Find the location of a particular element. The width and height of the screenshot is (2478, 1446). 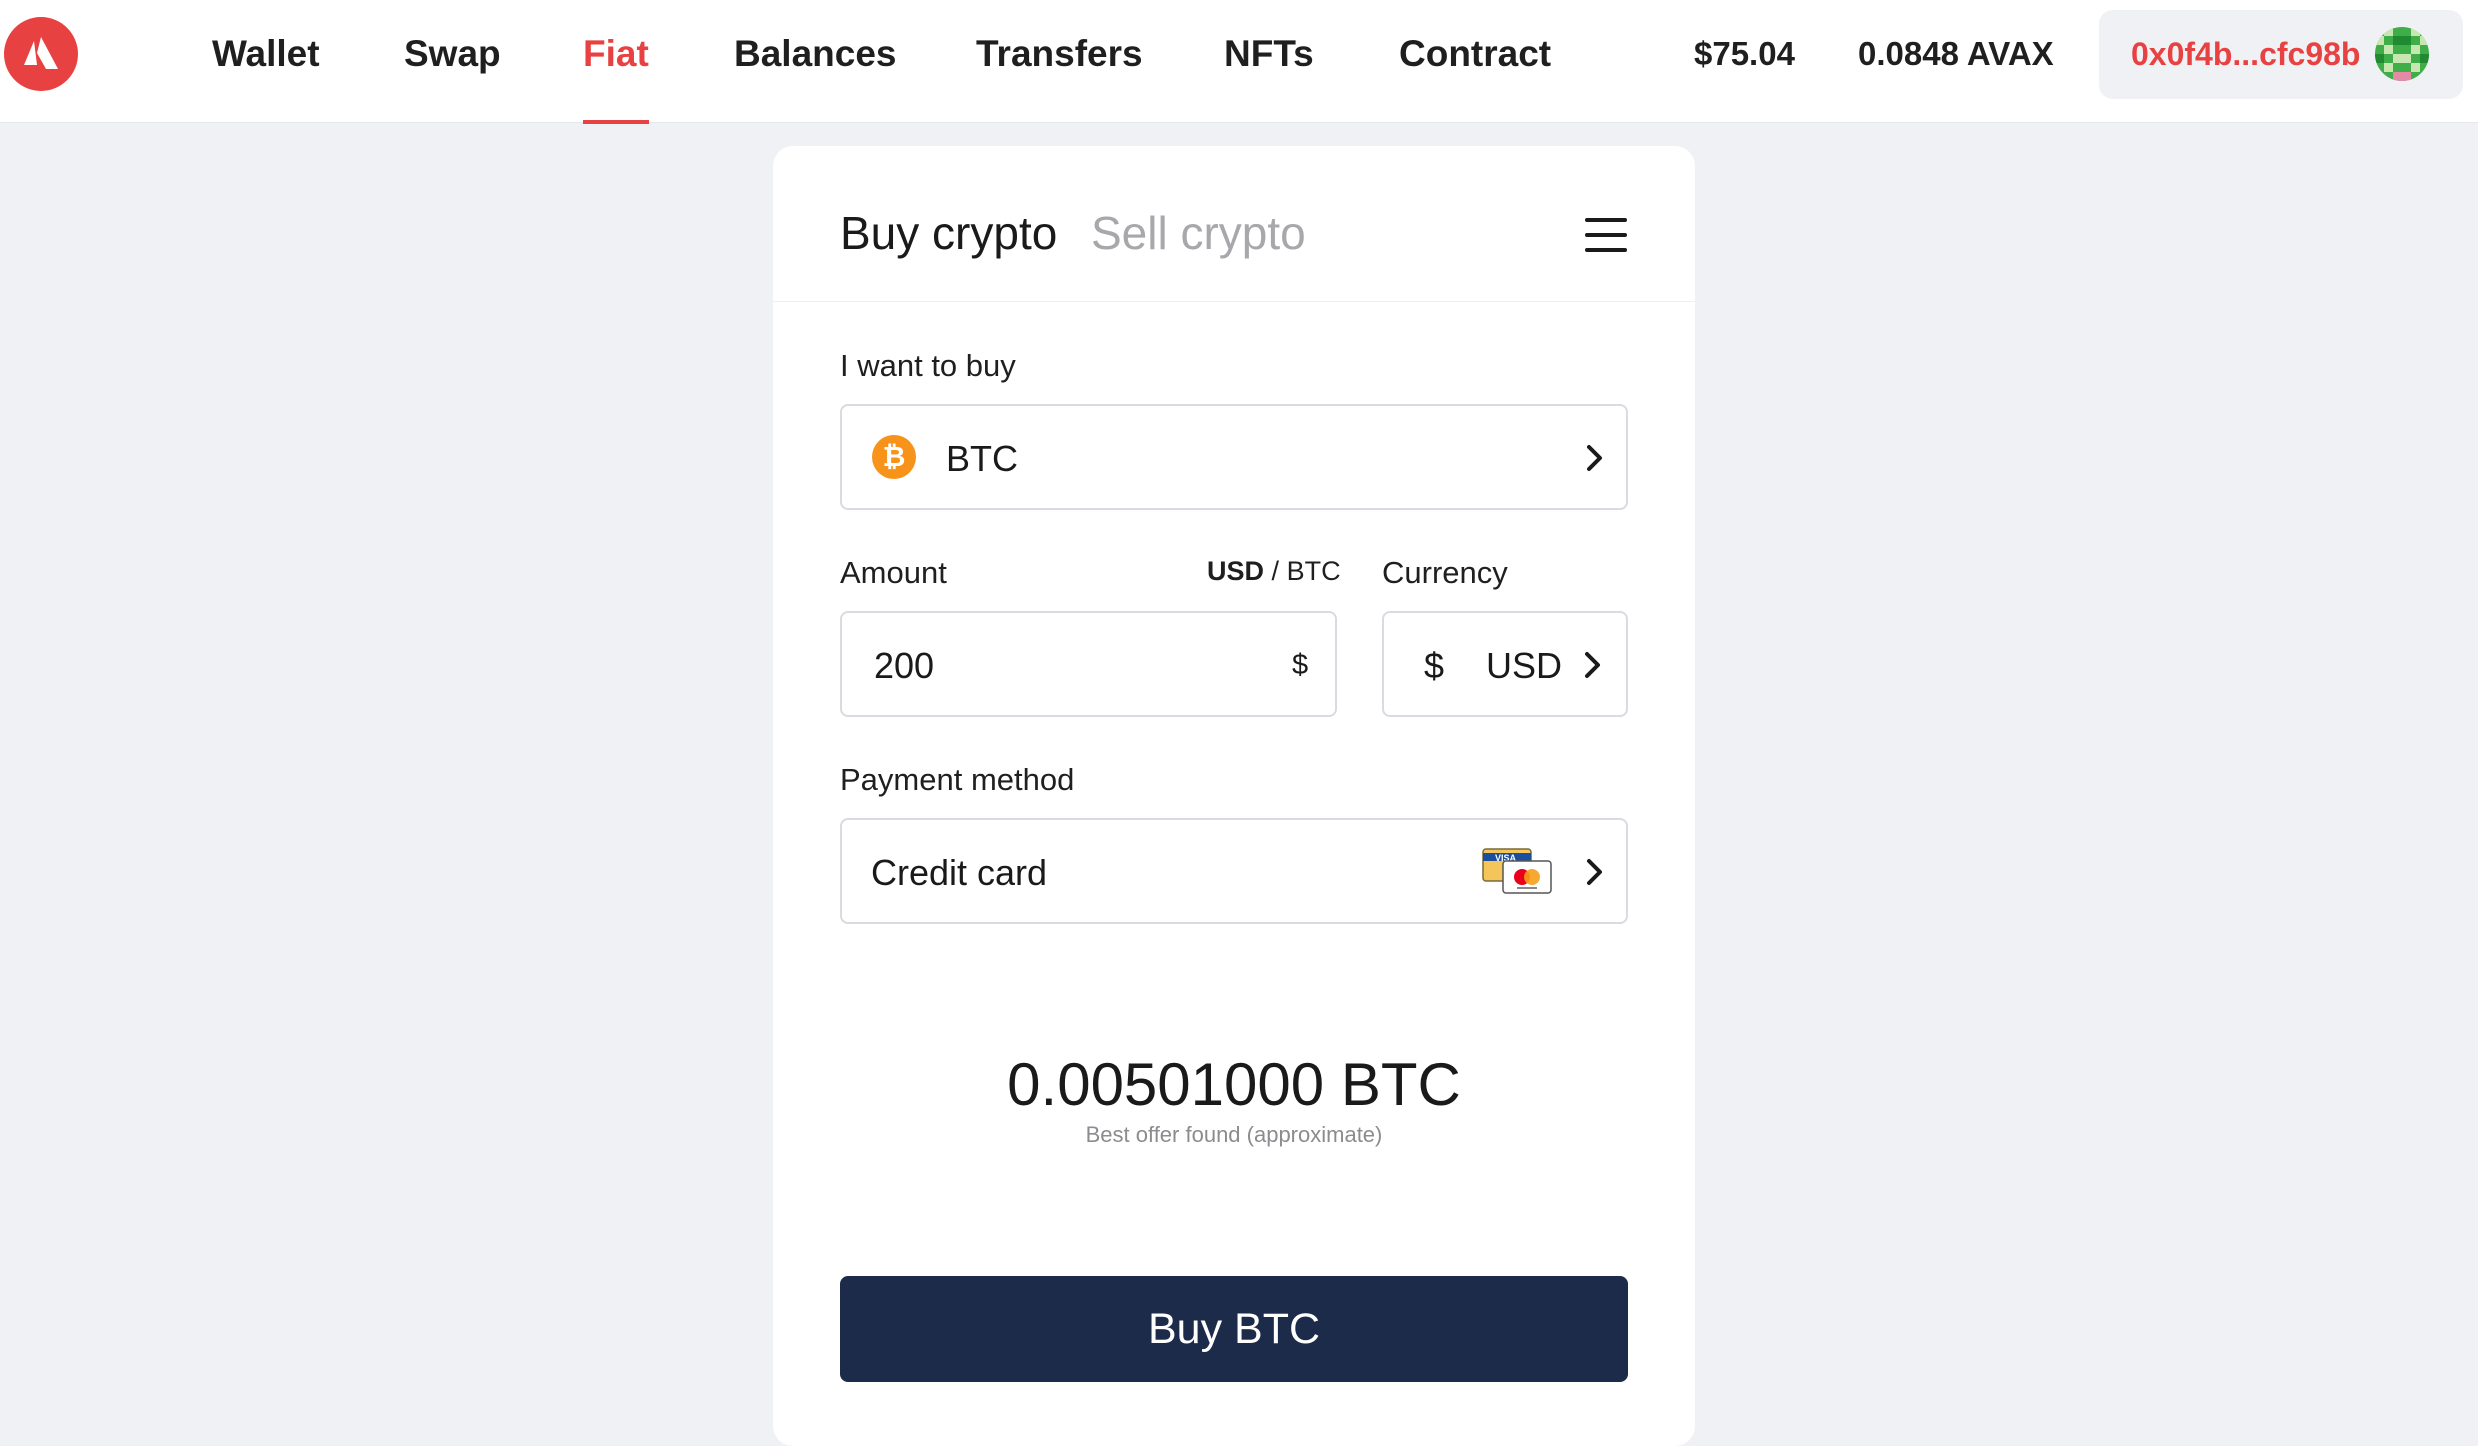

estimated-crypto-amount: 0.00501000 BTC is located at coordinates (1234, 1084).